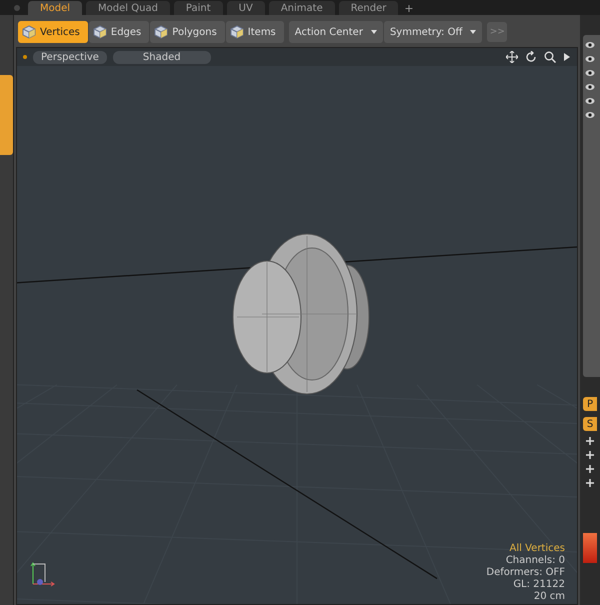 The image size is (600, 605). I want to click on stat-text: Channels: 0, so click(535, 560).